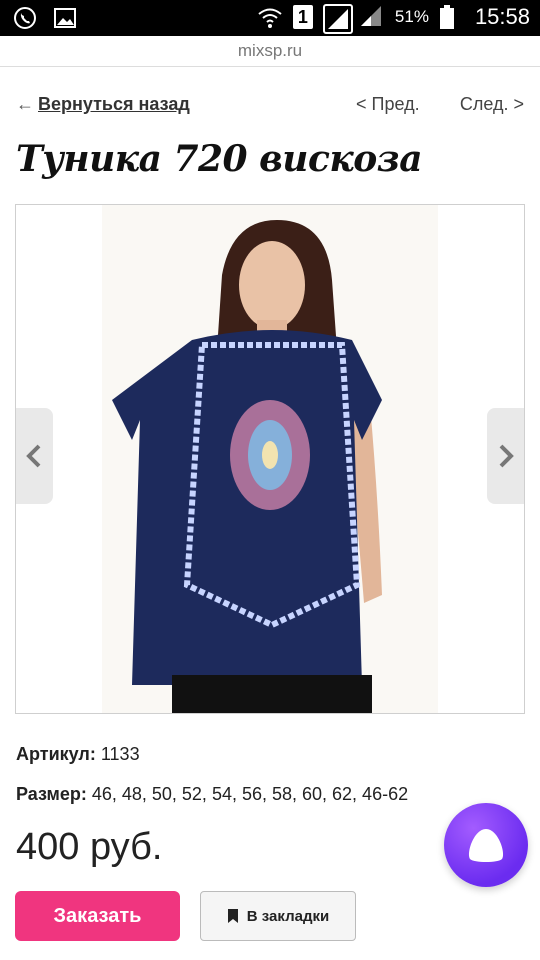  I want to click on article-row: Артикул: 1133, so click(78, 754).